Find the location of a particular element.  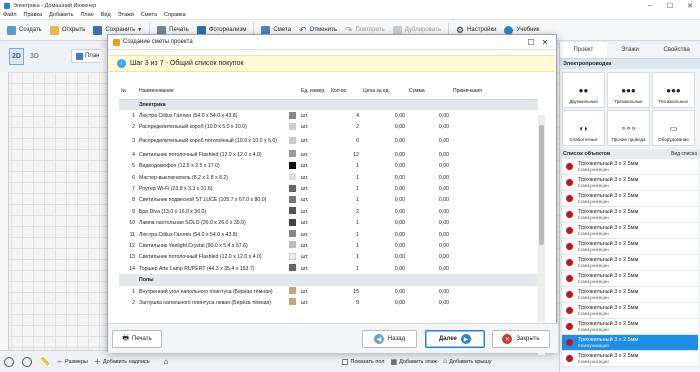

menu-add: Добавить is located at coordinates (61, 15).